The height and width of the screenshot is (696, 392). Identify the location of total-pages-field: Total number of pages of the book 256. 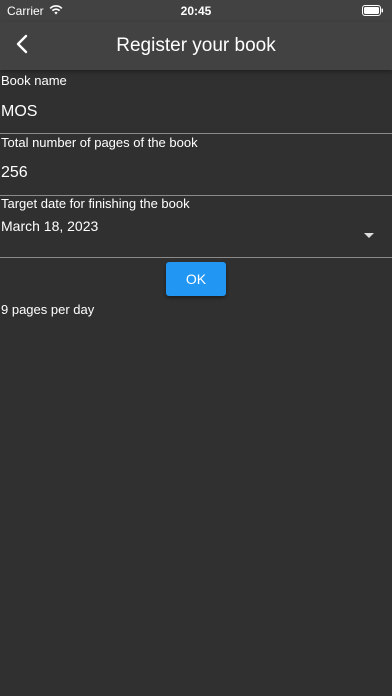
(196, 165).